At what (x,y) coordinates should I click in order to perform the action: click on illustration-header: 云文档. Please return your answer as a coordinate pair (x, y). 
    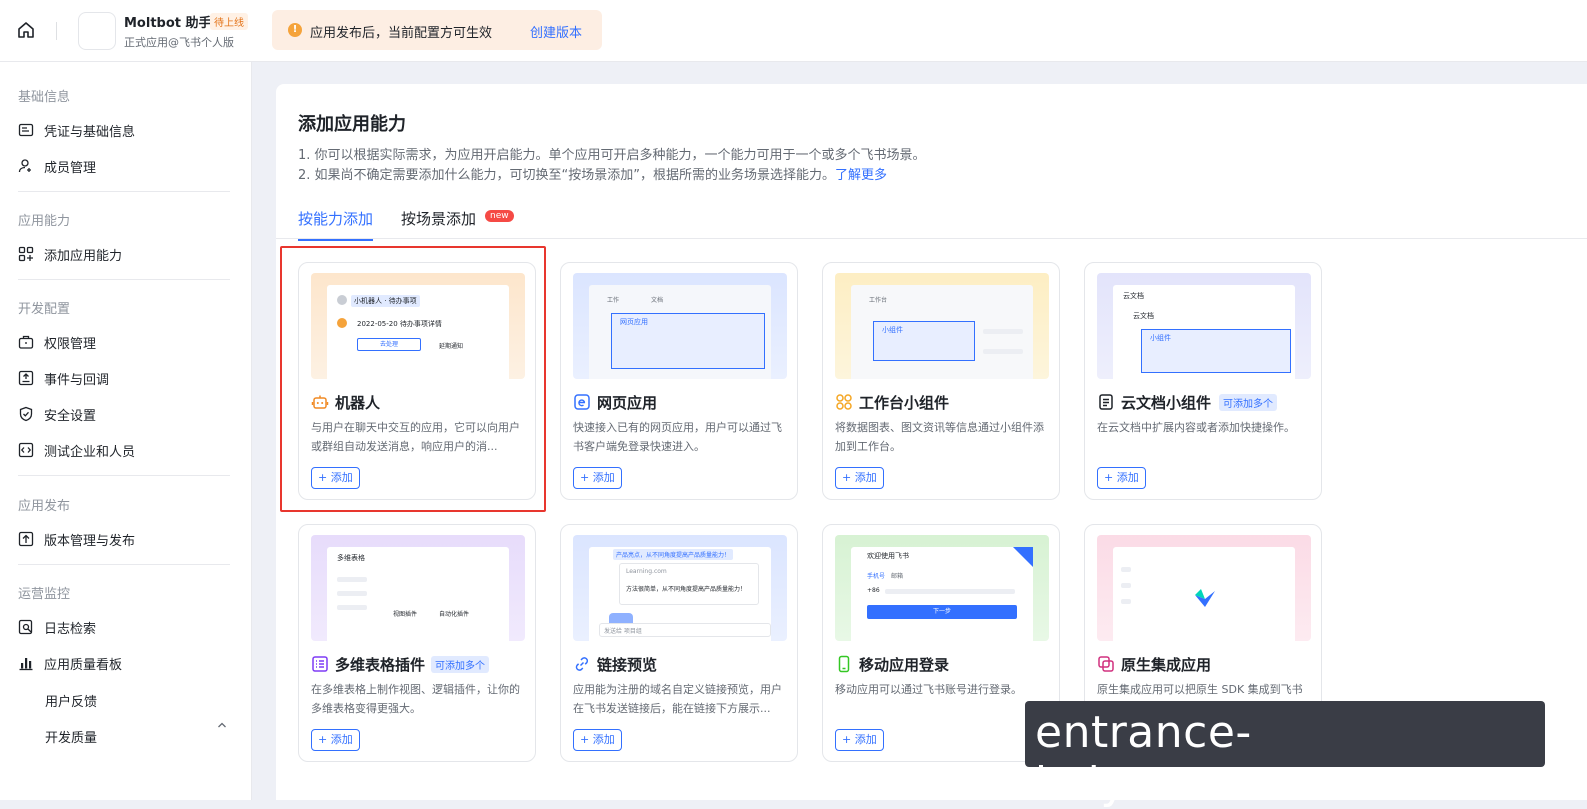
    Looking at the image, I should click on (1133, 296).